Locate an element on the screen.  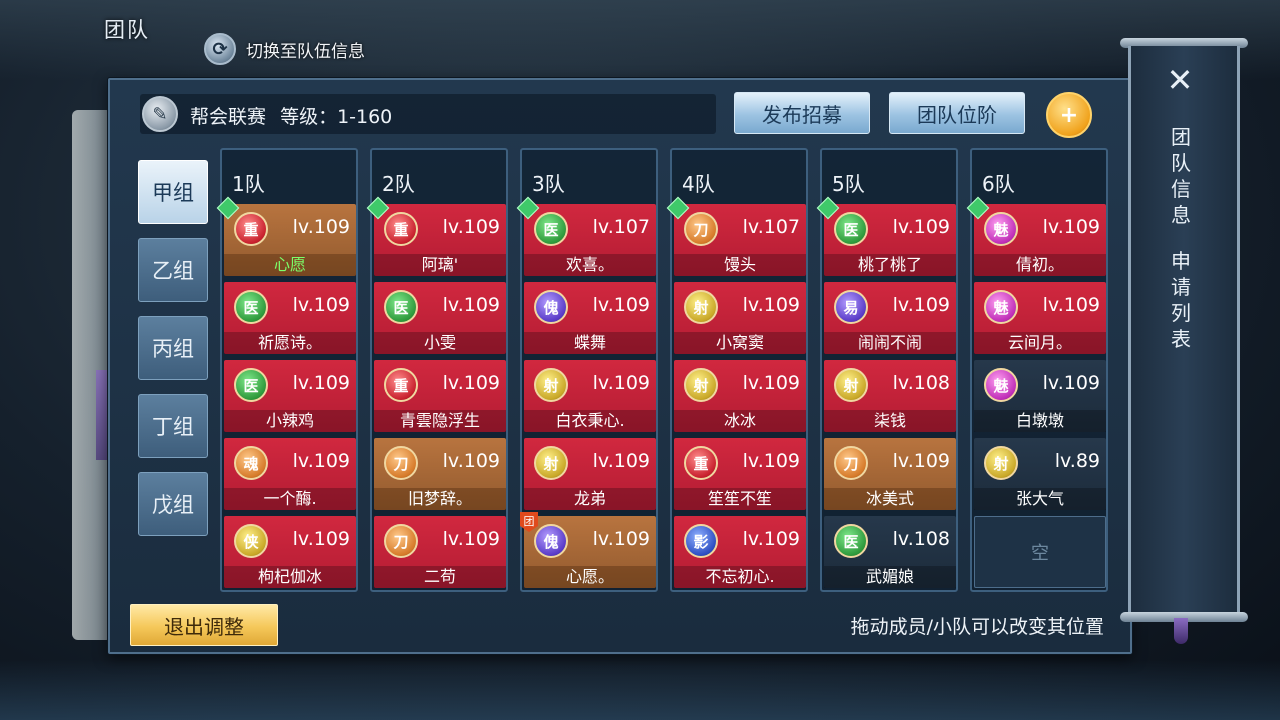
member-card: 魅 lv.109 白墩墩 is located at coordinates (1040, 396).